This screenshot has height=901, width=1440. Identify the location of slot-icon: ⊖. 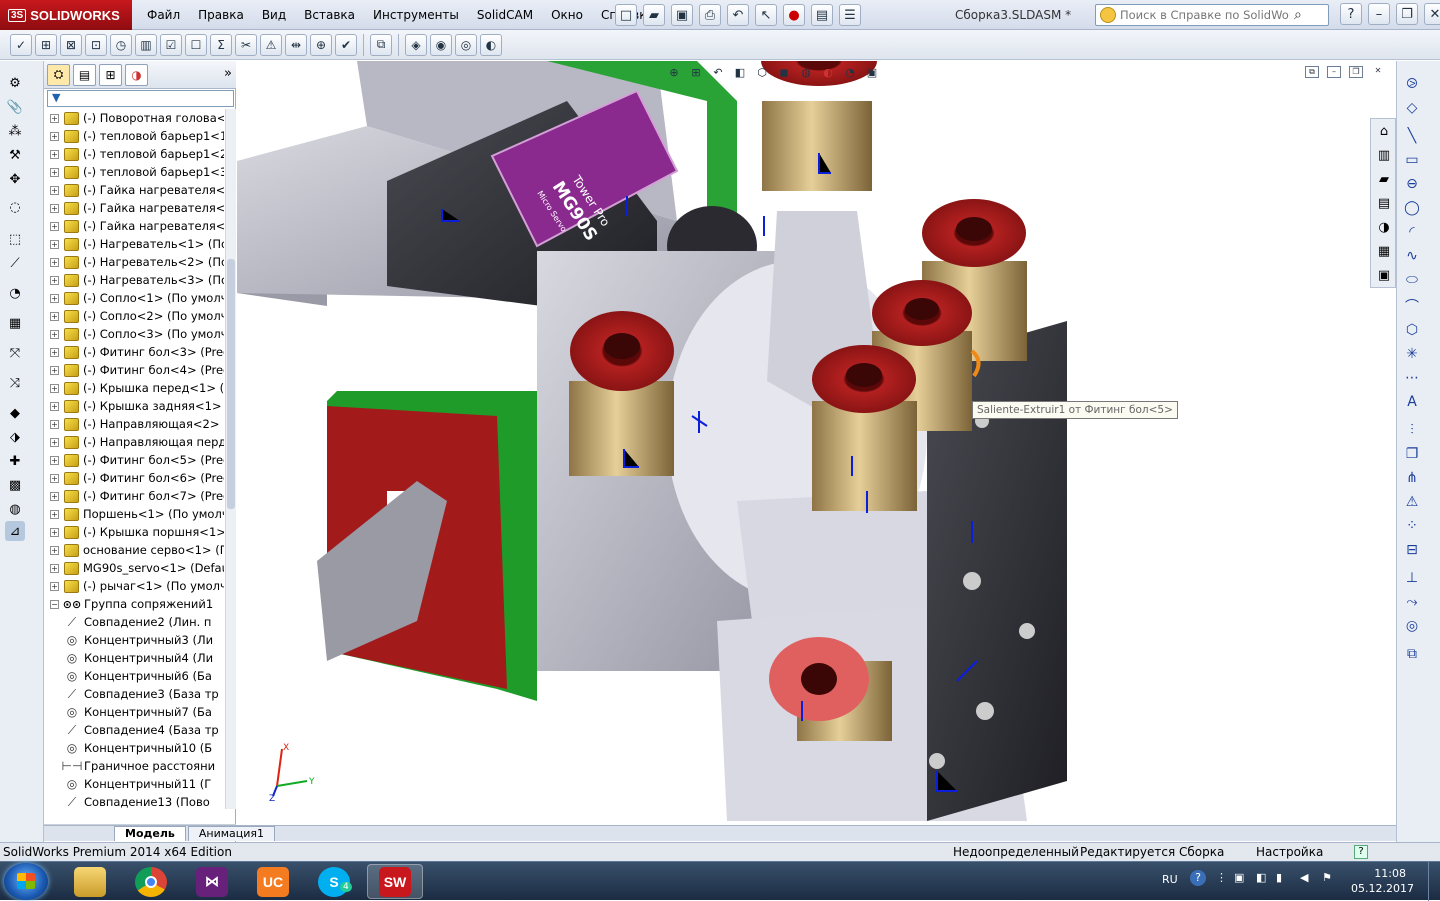
(1412, 184).